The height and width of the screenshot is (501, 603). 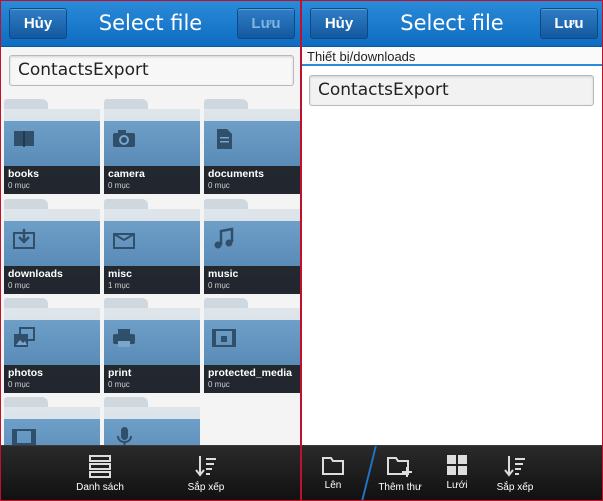 What do you see at coordinates (25, 373) in the screenshot?
I see `folder-name: photos` at bounding box center [25, 373].